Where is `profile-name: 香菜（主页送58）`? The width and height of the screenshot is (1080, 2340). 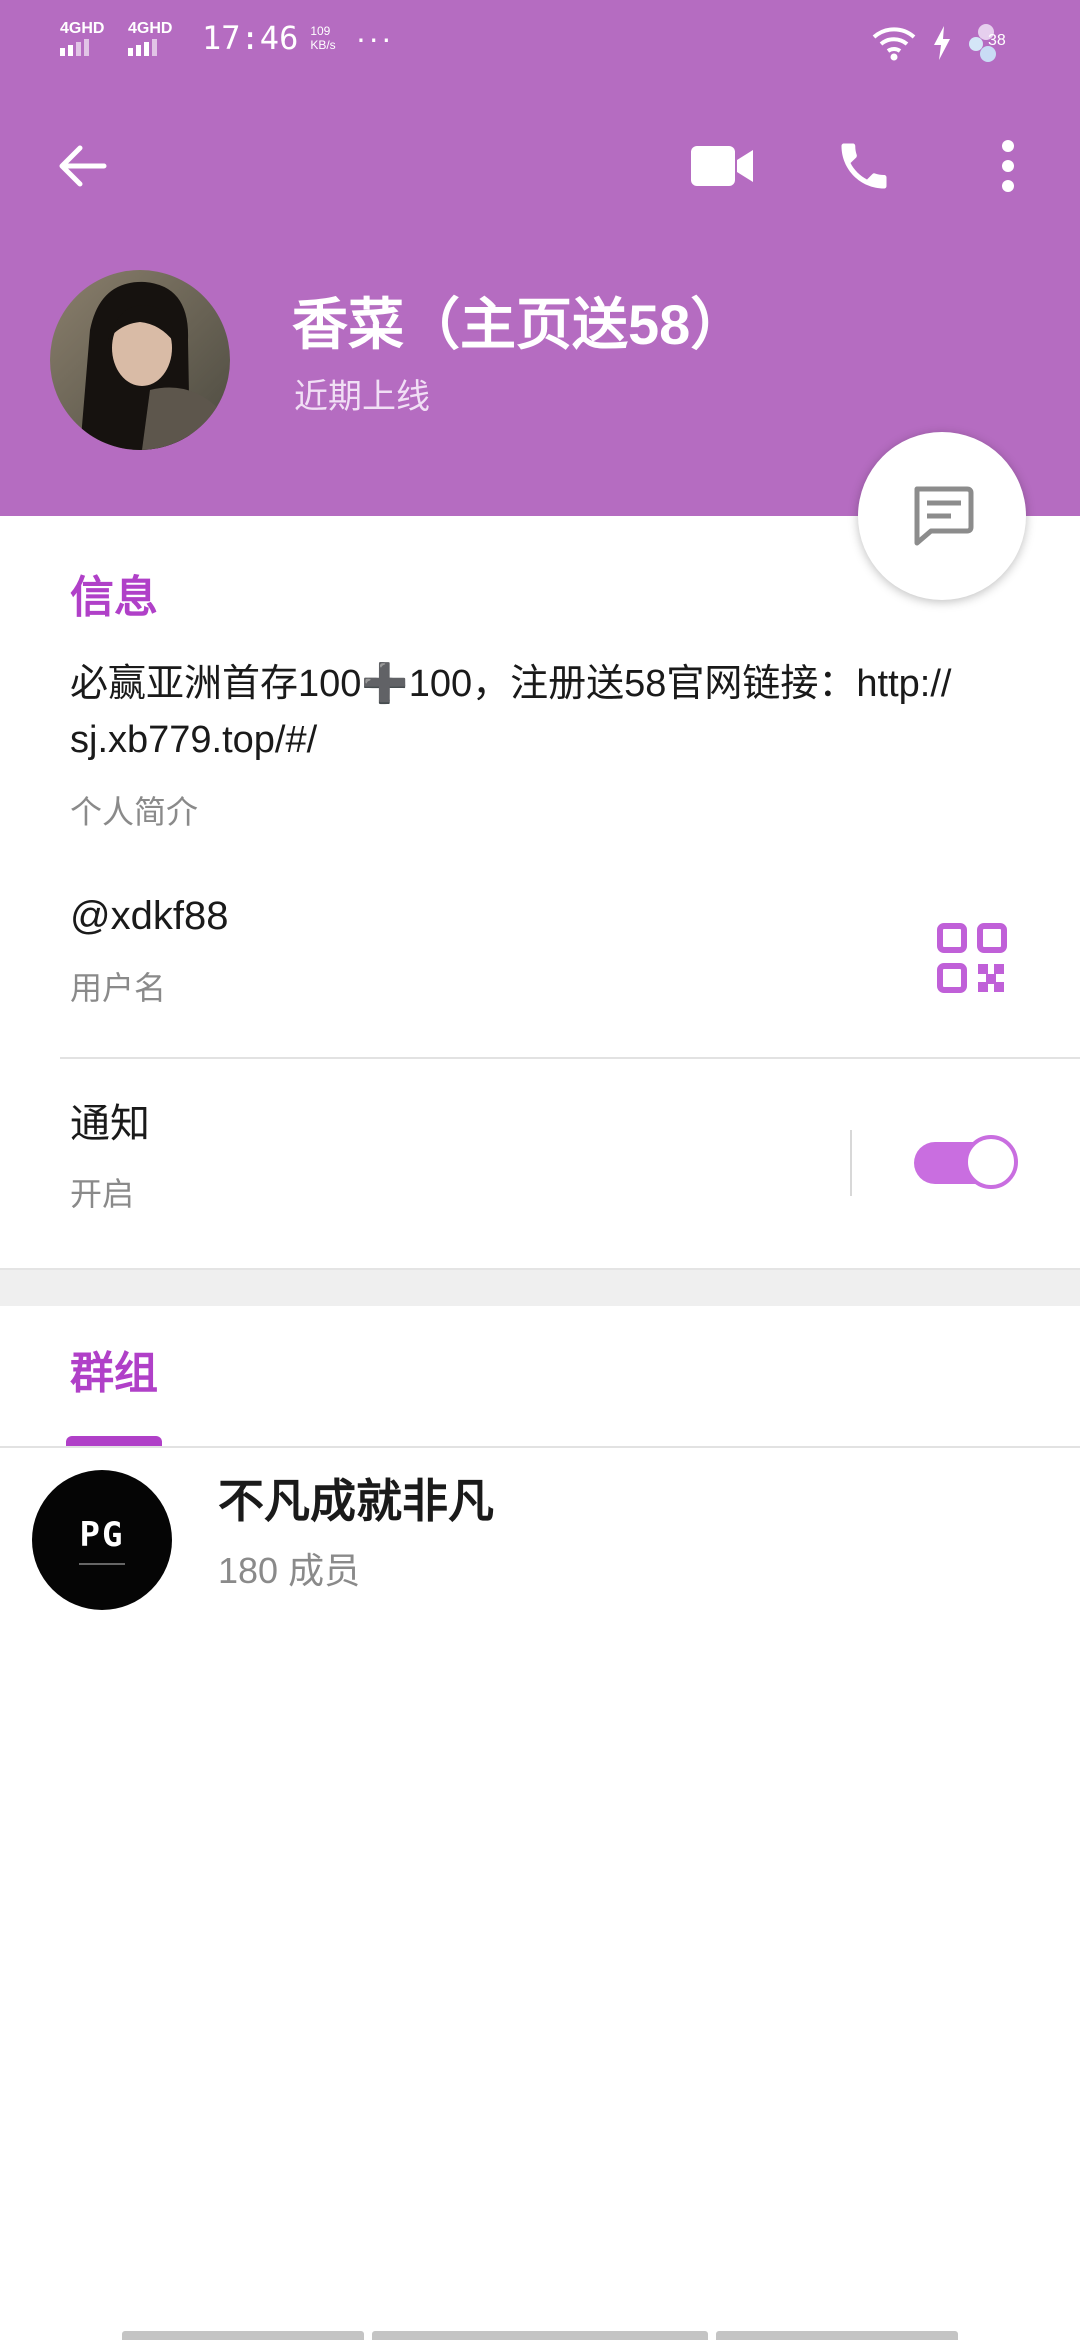
profile-name: 香菜（主页送58） is located at coordinates (519, 324).